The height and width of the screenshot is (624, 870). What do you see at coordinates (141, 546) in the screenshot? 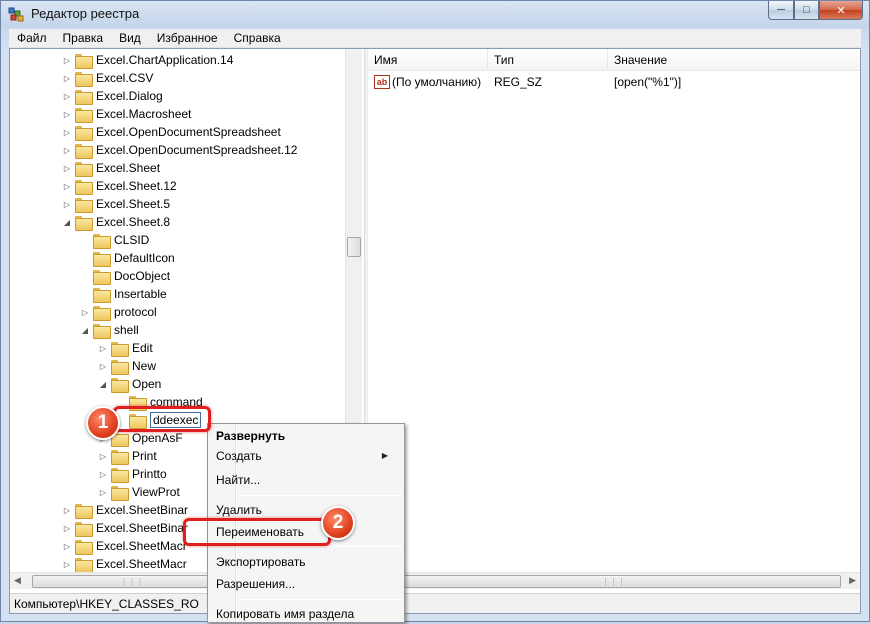
I see `tree-item-label: Excel.SheetMacr` at bounding box center [141, 546].